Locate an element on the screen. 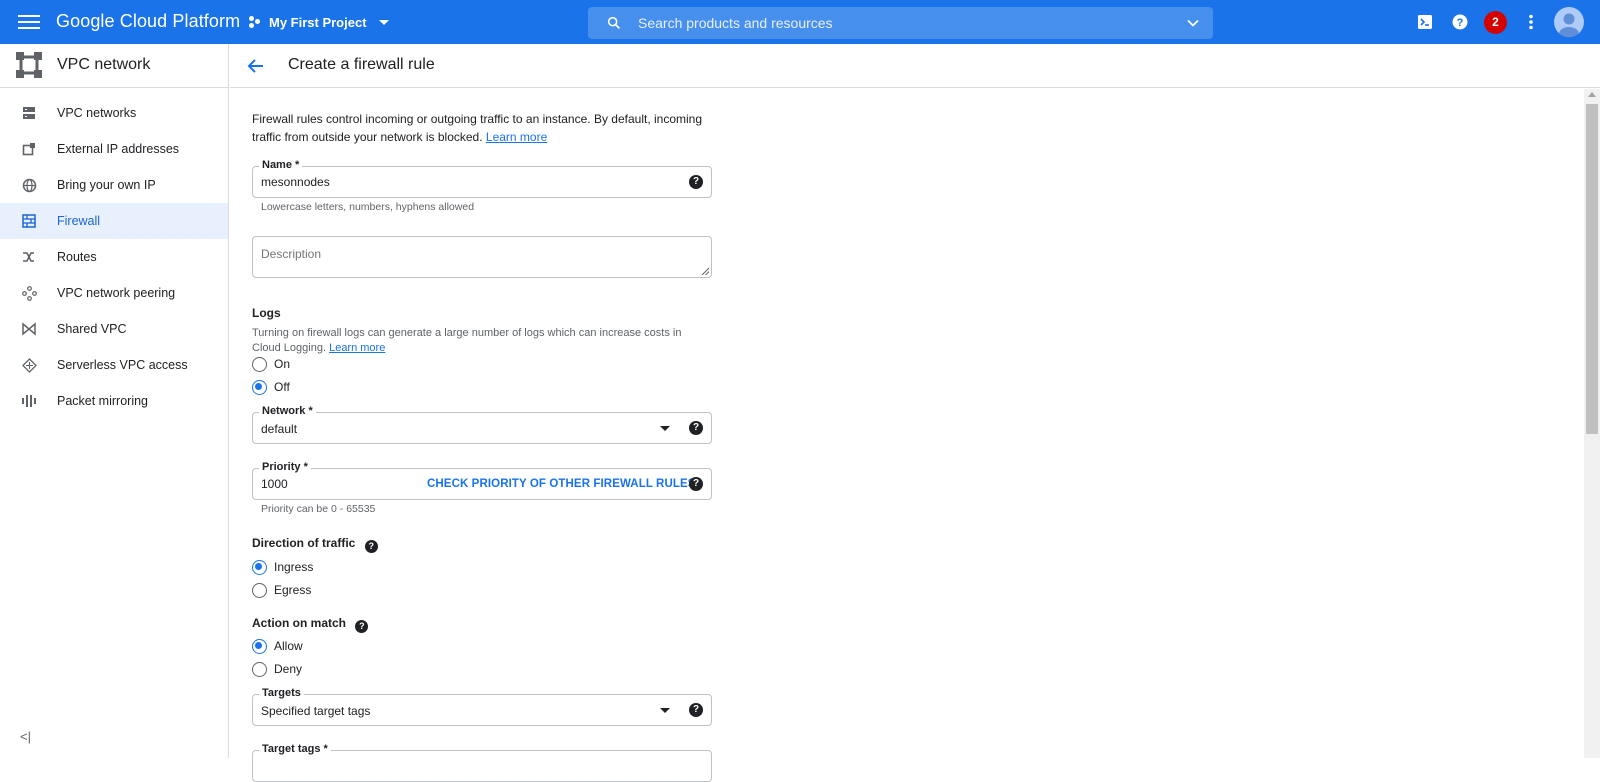 The image size is (1600, 782). search-bar is located at coordinates (900, 23).